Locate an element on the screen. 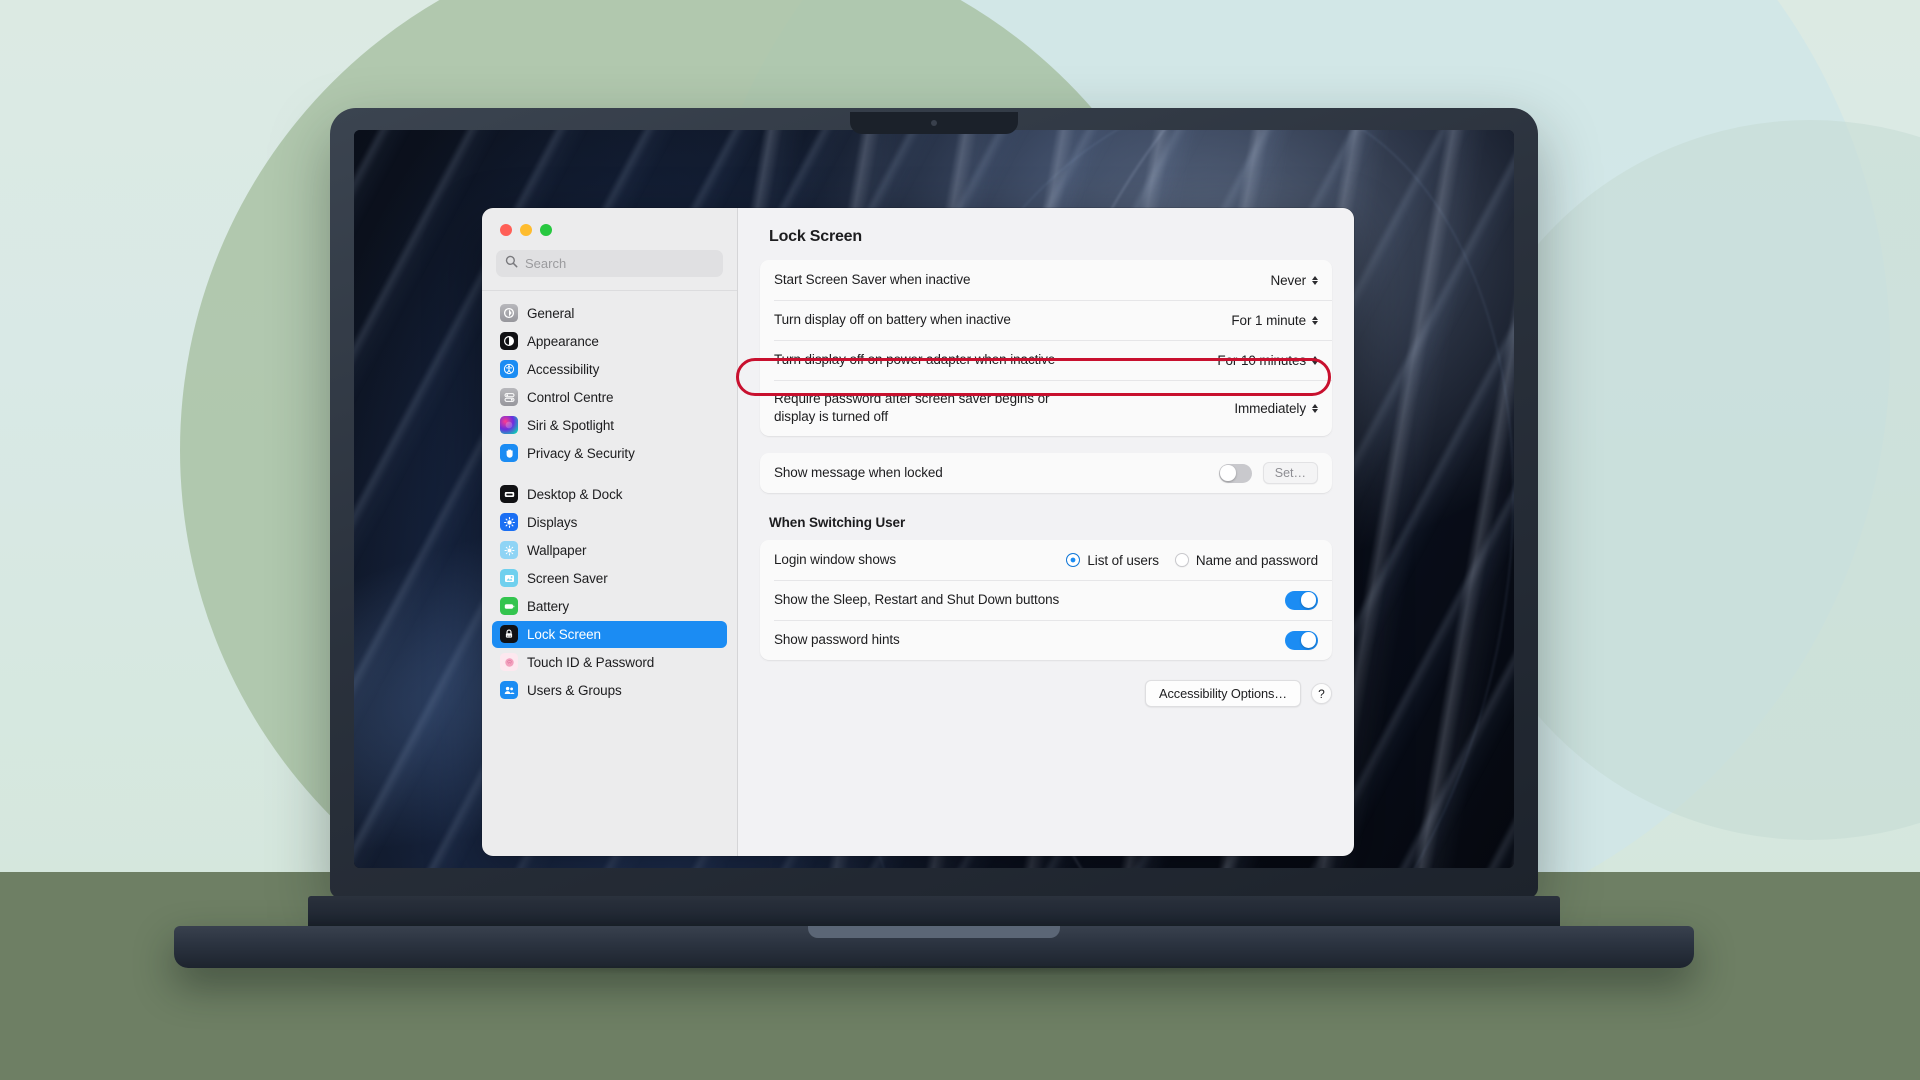 The image size is (1920, 1080). footer-actions: Accessibility Options… ? is located at coordinates (1046, 683).